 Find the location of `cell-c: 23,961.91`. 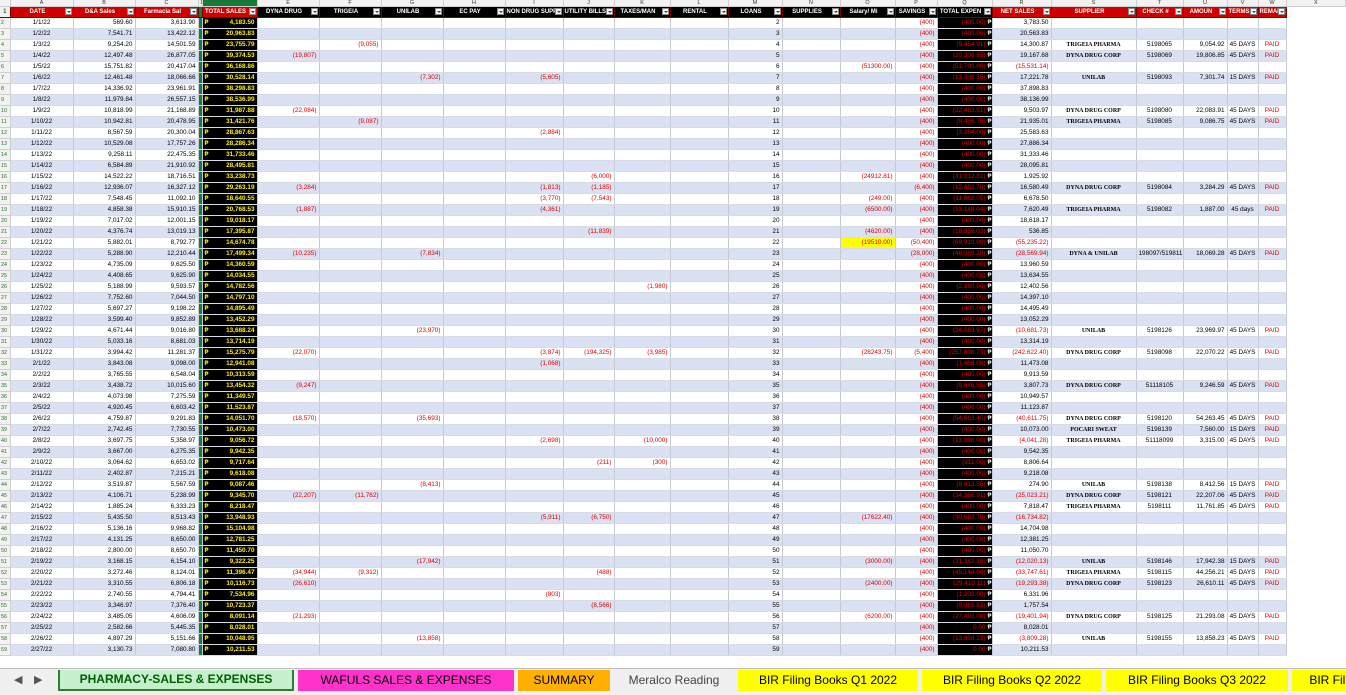

cell-c: 23,961.91 is located at coordinates (167, 89).